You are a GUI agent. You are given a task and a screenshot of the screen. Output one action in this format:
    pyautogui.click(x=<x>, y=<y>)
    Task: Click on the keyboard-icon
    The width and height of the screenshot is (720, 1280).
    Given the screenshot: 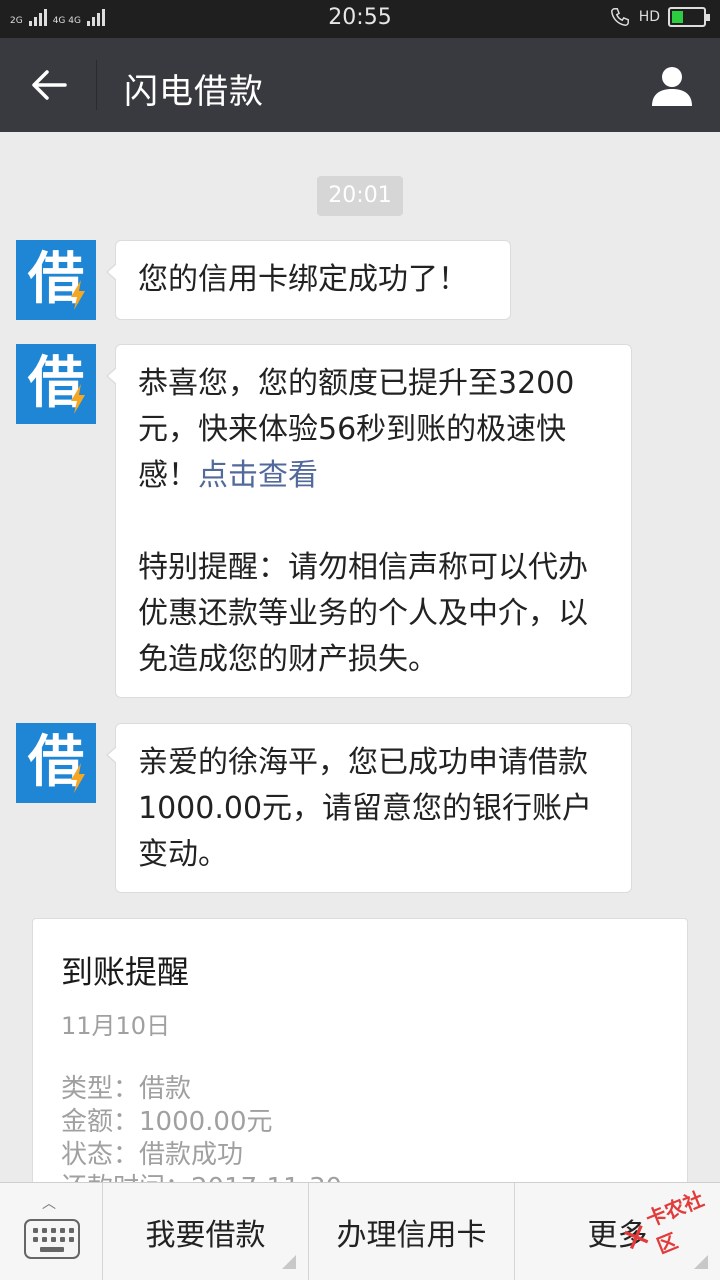 What is the action you would take?
    pyautogui.click(x=52, y=1239)
    